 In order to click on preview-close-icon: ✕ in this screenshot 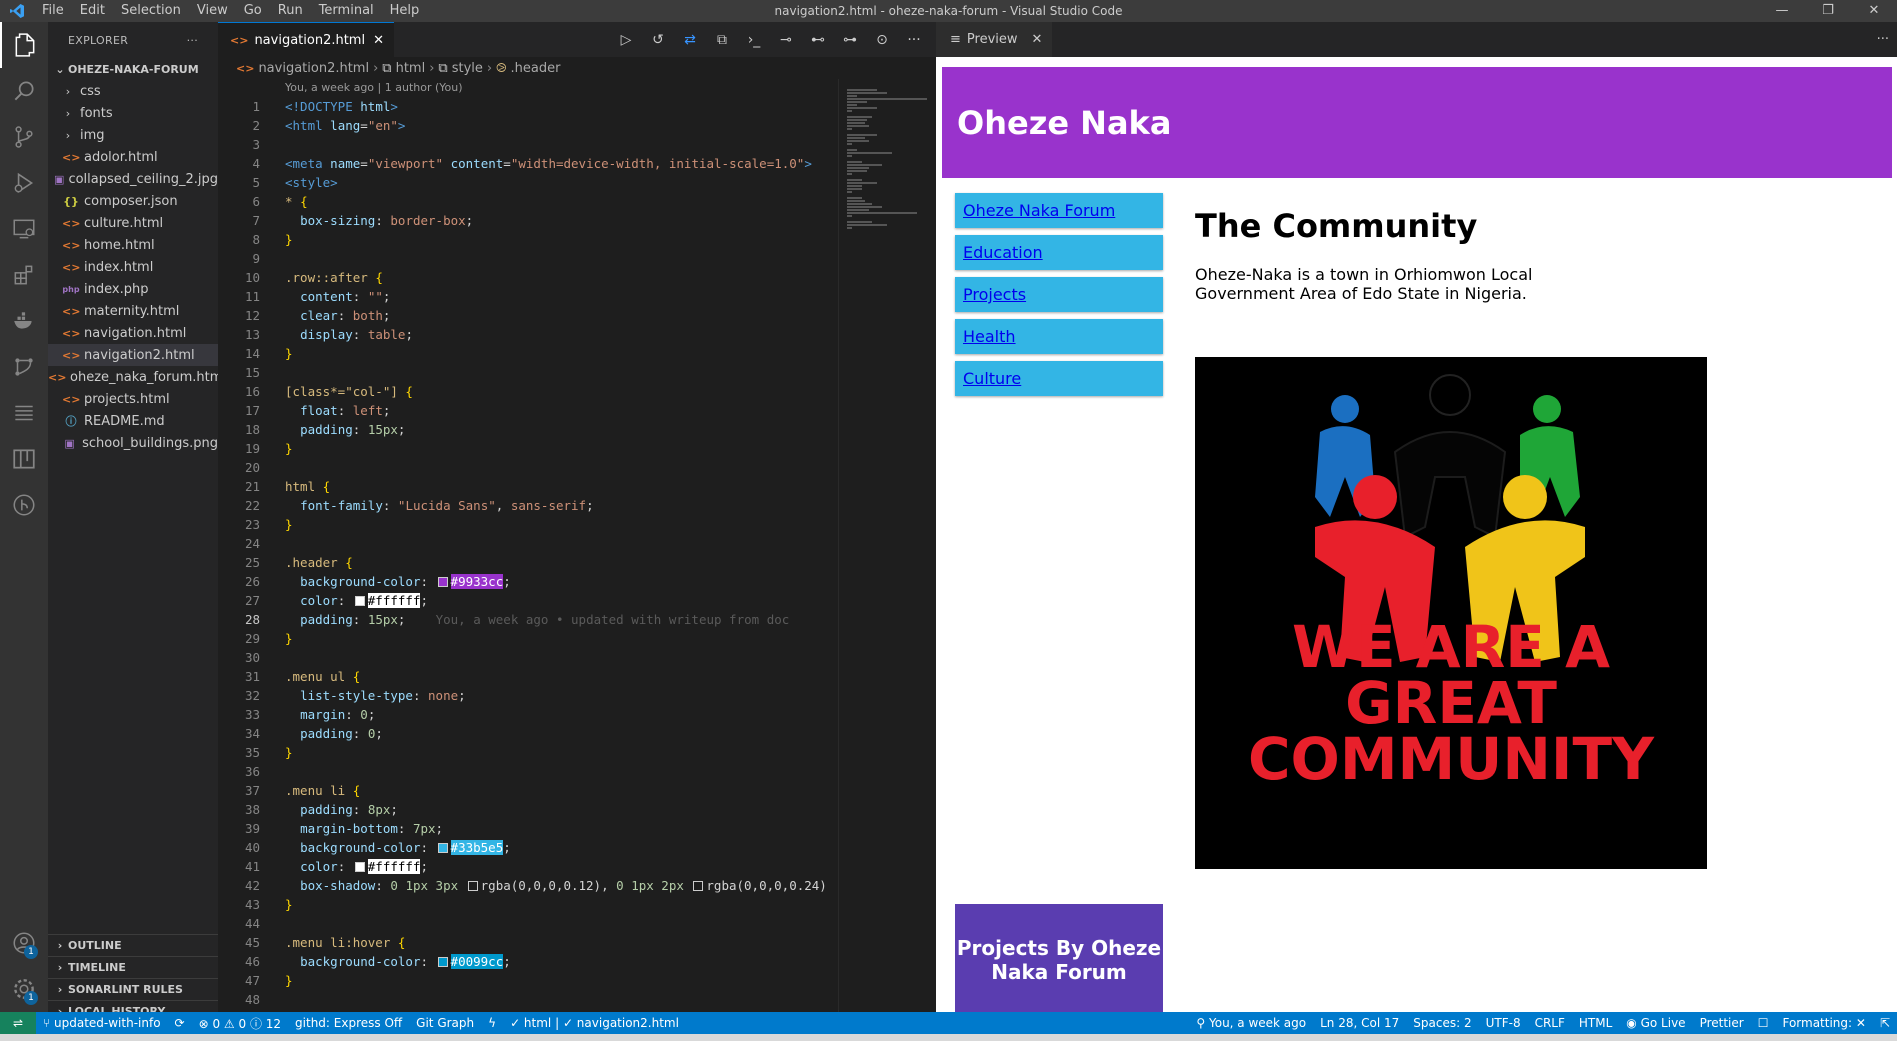, I will do `click(1037, 39)`.